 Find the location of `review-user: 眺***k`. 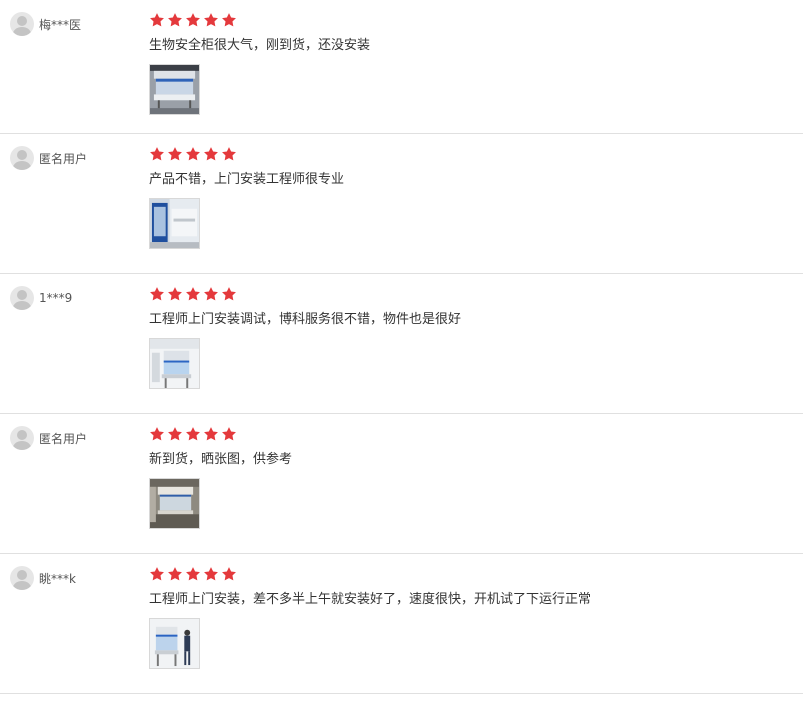

review-user: 眺***k is located at coordinates (43, 578).